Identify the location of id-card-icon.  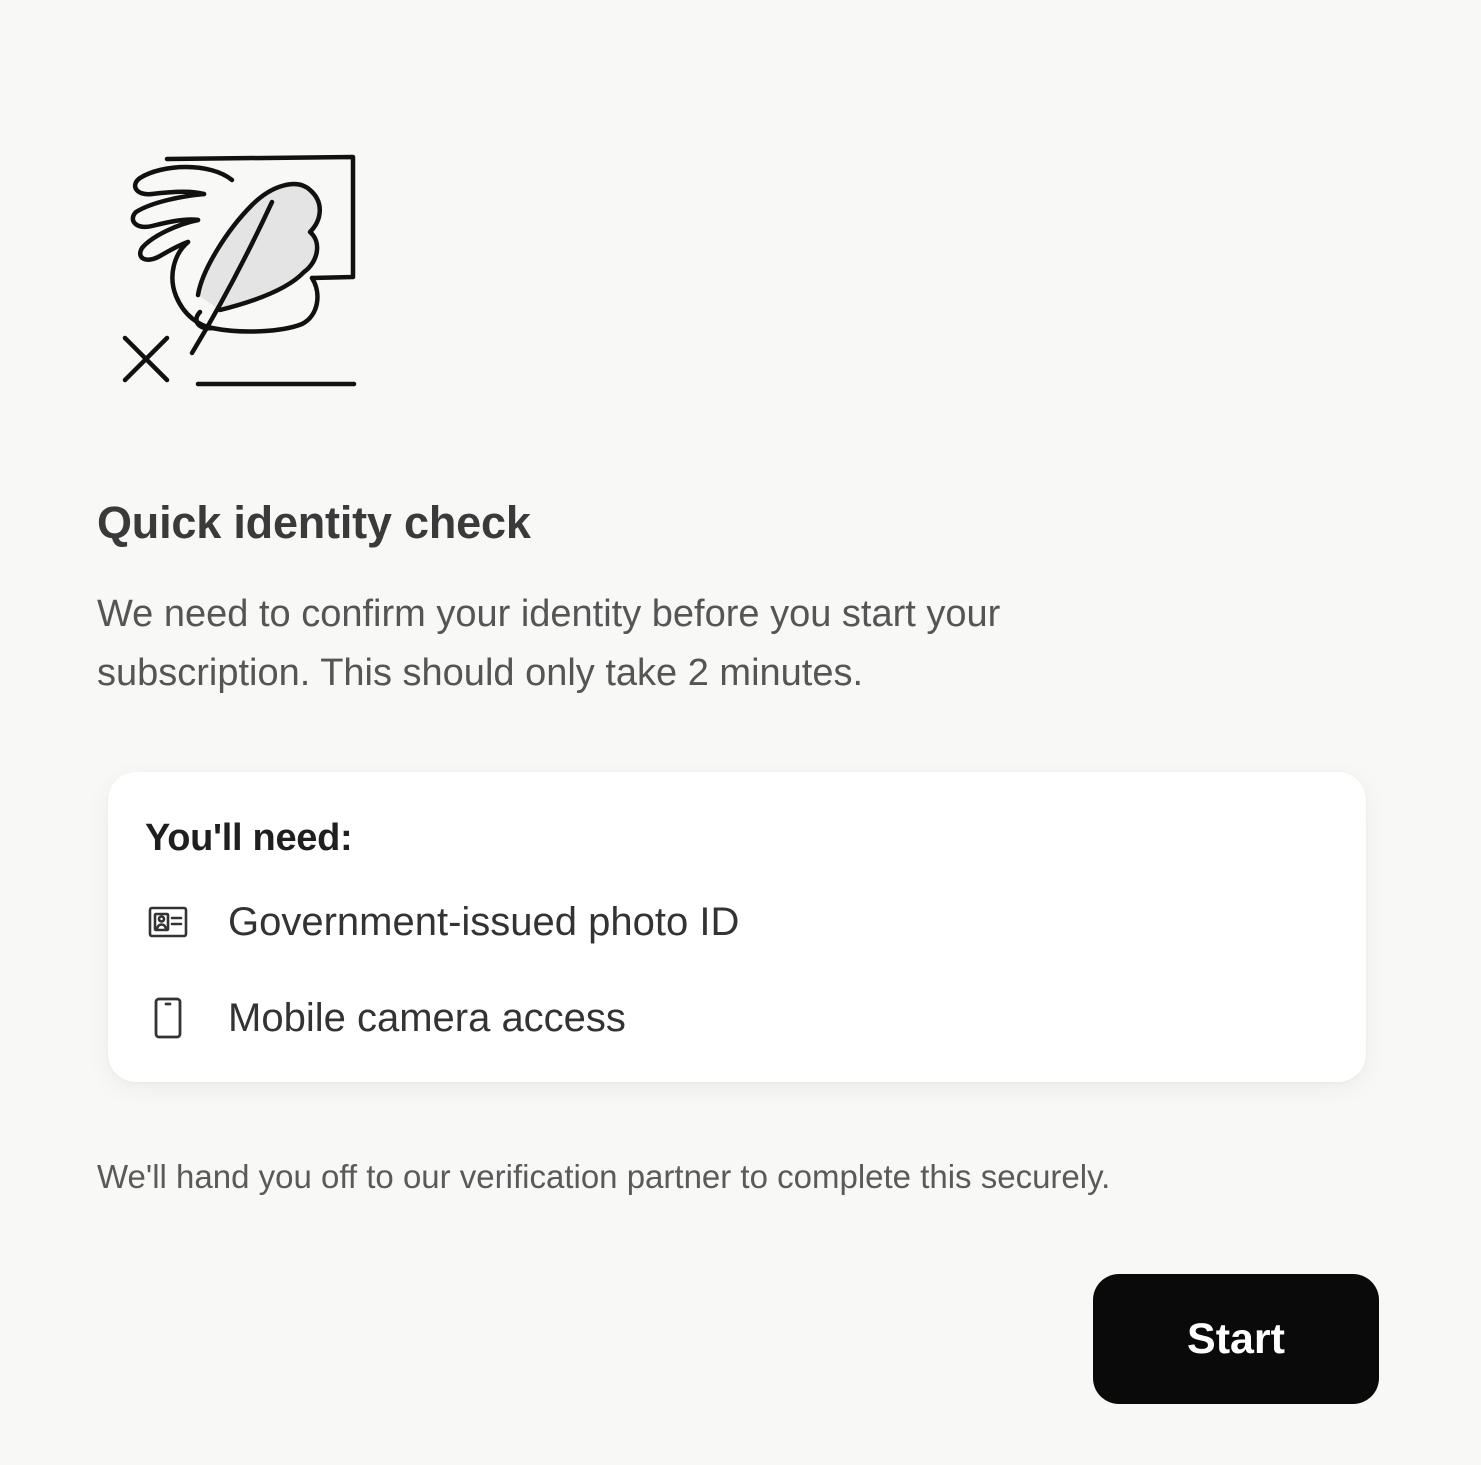
(168, 922).